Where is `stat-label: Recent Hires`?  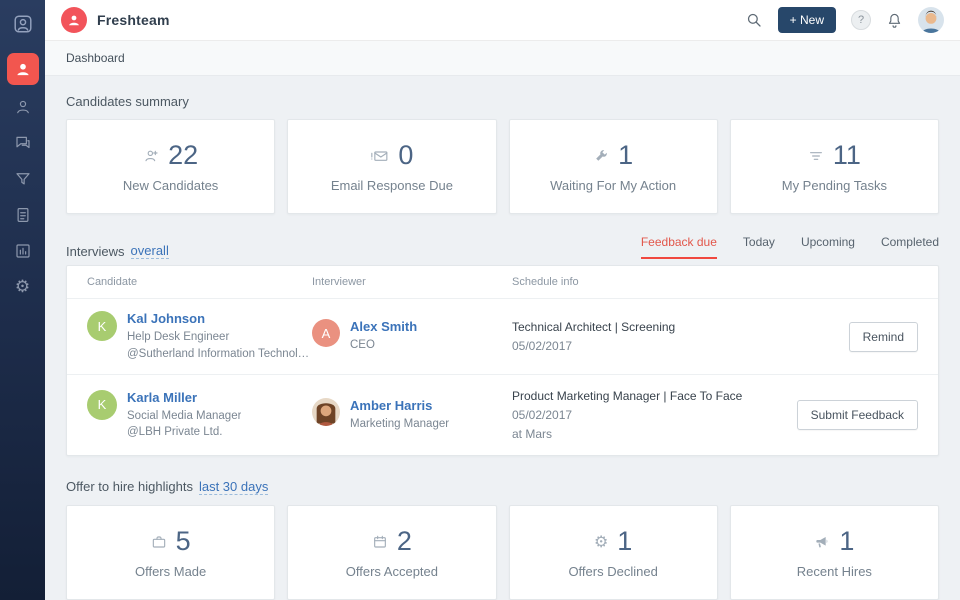 stat-label: Recent Hires is located at coordinates (834, 572).